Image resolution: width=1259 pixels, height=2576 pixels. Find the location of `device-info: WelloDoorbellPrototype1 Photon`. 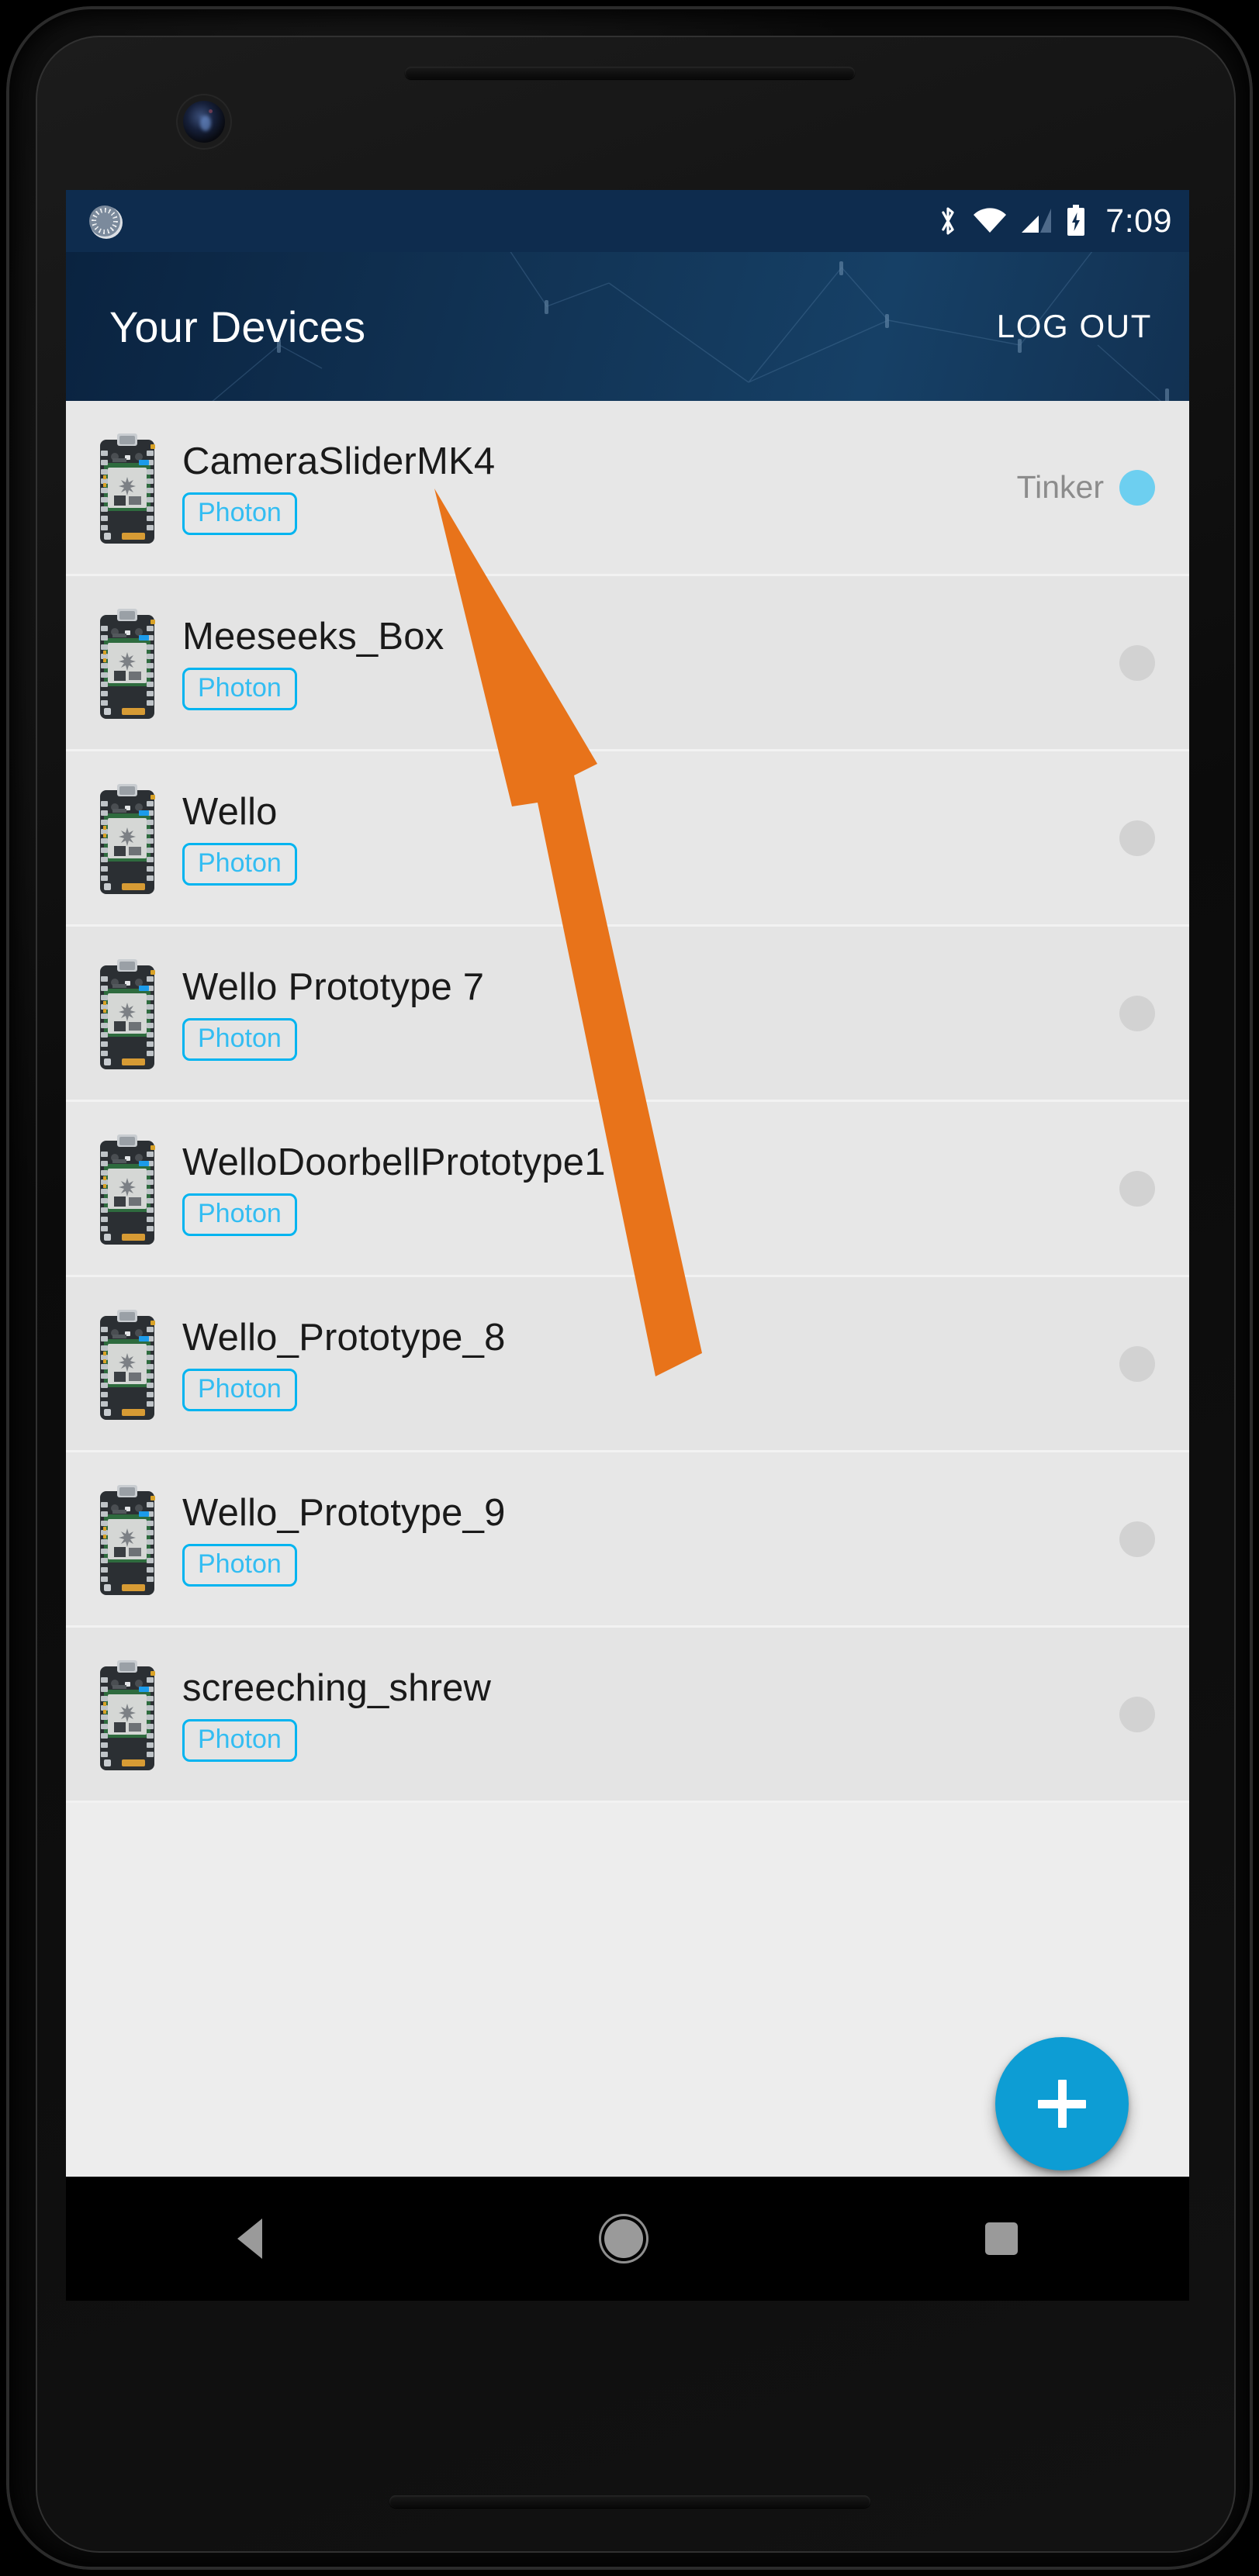

device-info: WelloDoorbellPrototype1 Photon is located at coordinates (643, 1188).